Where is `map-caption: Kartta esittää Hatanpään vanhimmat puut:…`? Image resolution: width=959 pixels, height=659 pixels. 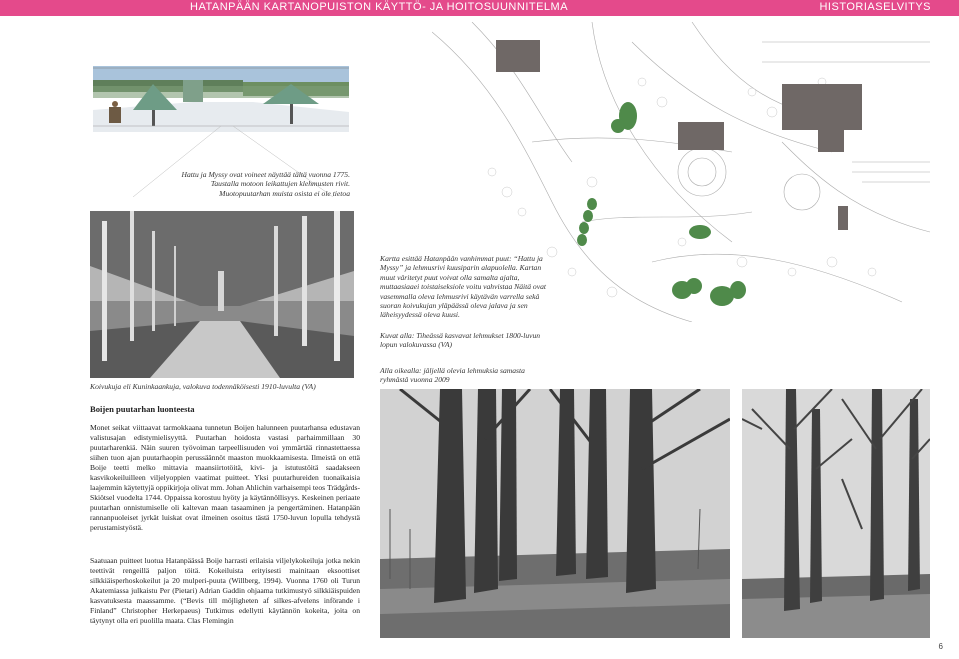
map-caption: Kartta esittää Hatanpään vanhimmat puut:… is located at coordinates (463, 287).